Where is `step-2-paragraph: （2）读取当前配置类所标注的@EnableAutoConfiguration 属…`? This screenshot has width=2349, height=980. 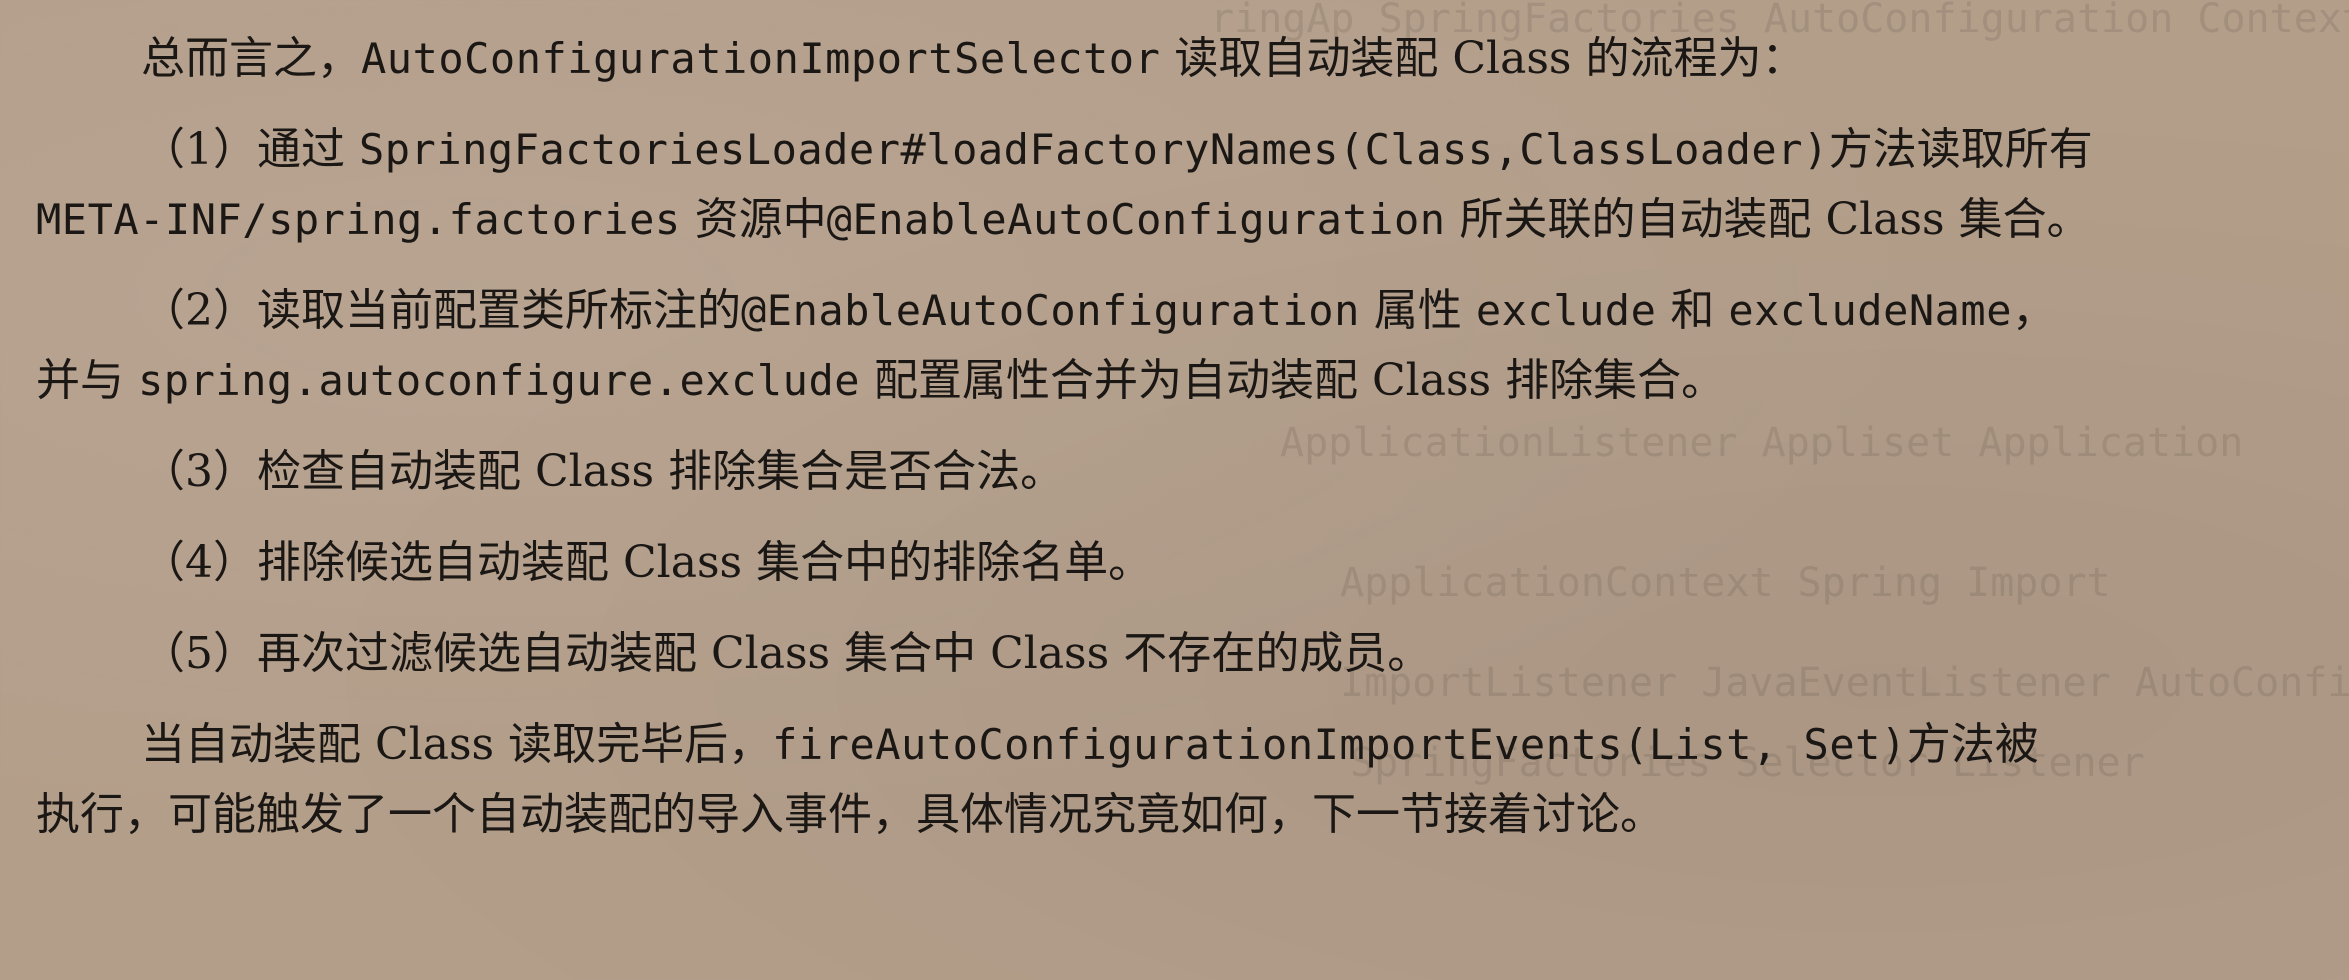 step-2-paragraph: （2）读取当前配置类所标注的@EnableAutoConfiguration 属… is located at coordinates (1181, 346).